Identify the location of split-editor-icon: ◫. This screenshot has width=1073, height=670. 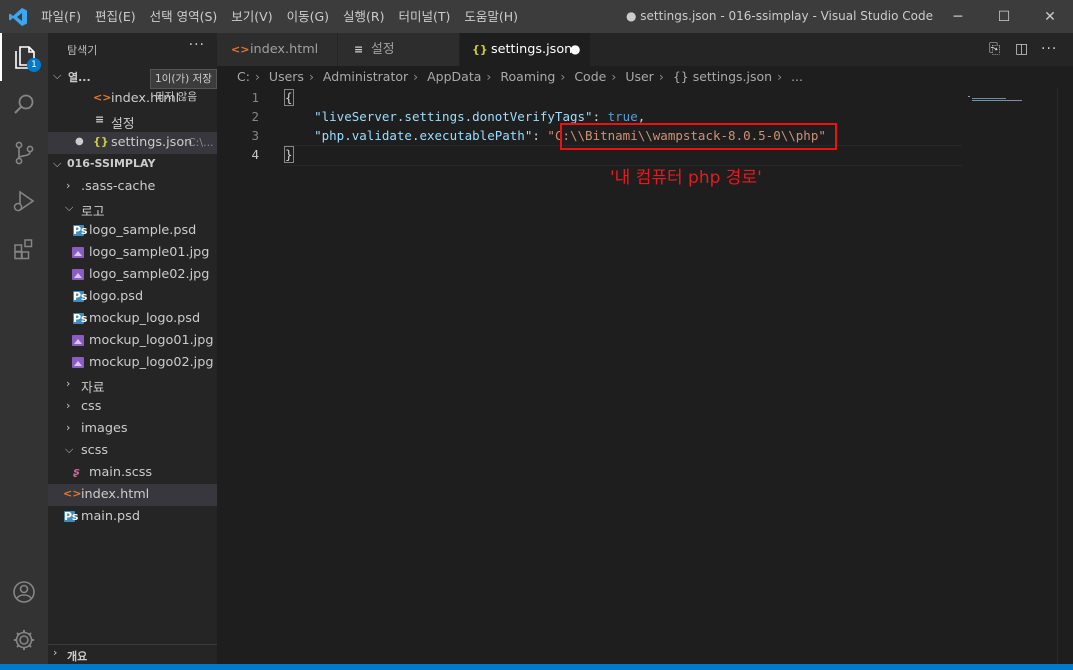
(1021, 49).